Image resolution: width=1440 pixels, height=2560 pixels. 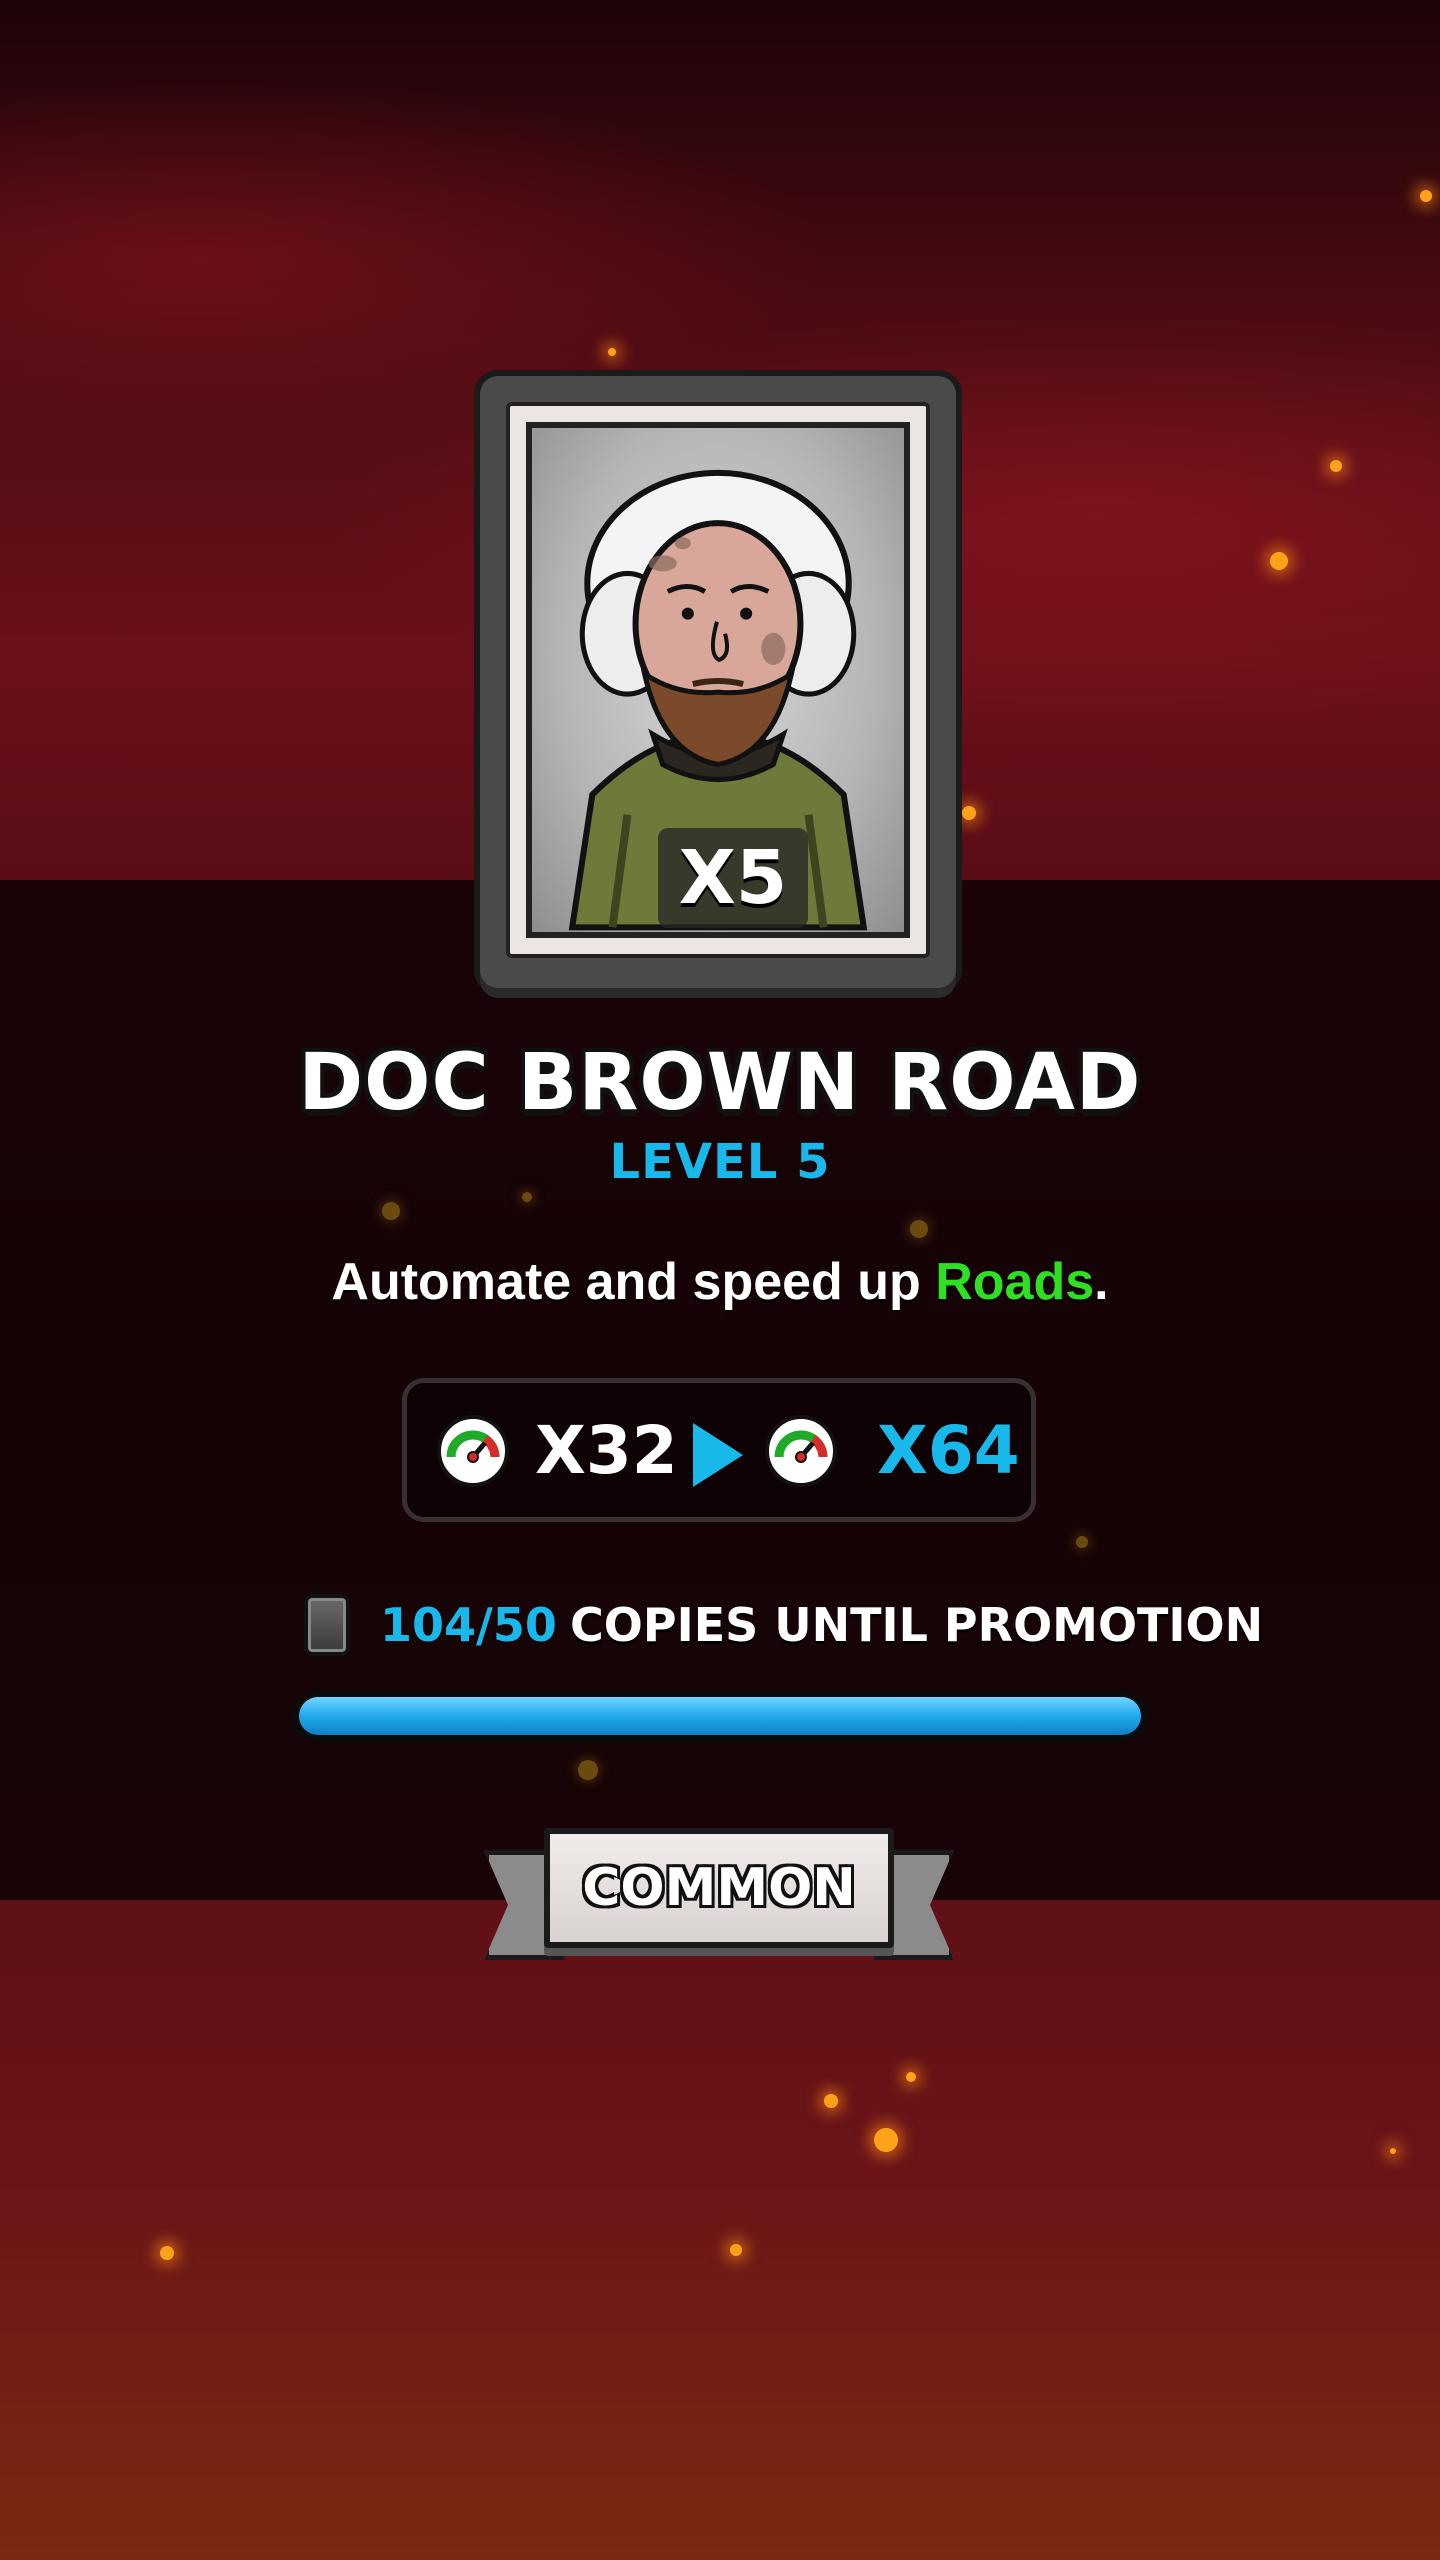 What do you see at coordinates (468, 1625) in the screenshot?
I see `copies-count: 104/50` at bounding box center [468, 1625].